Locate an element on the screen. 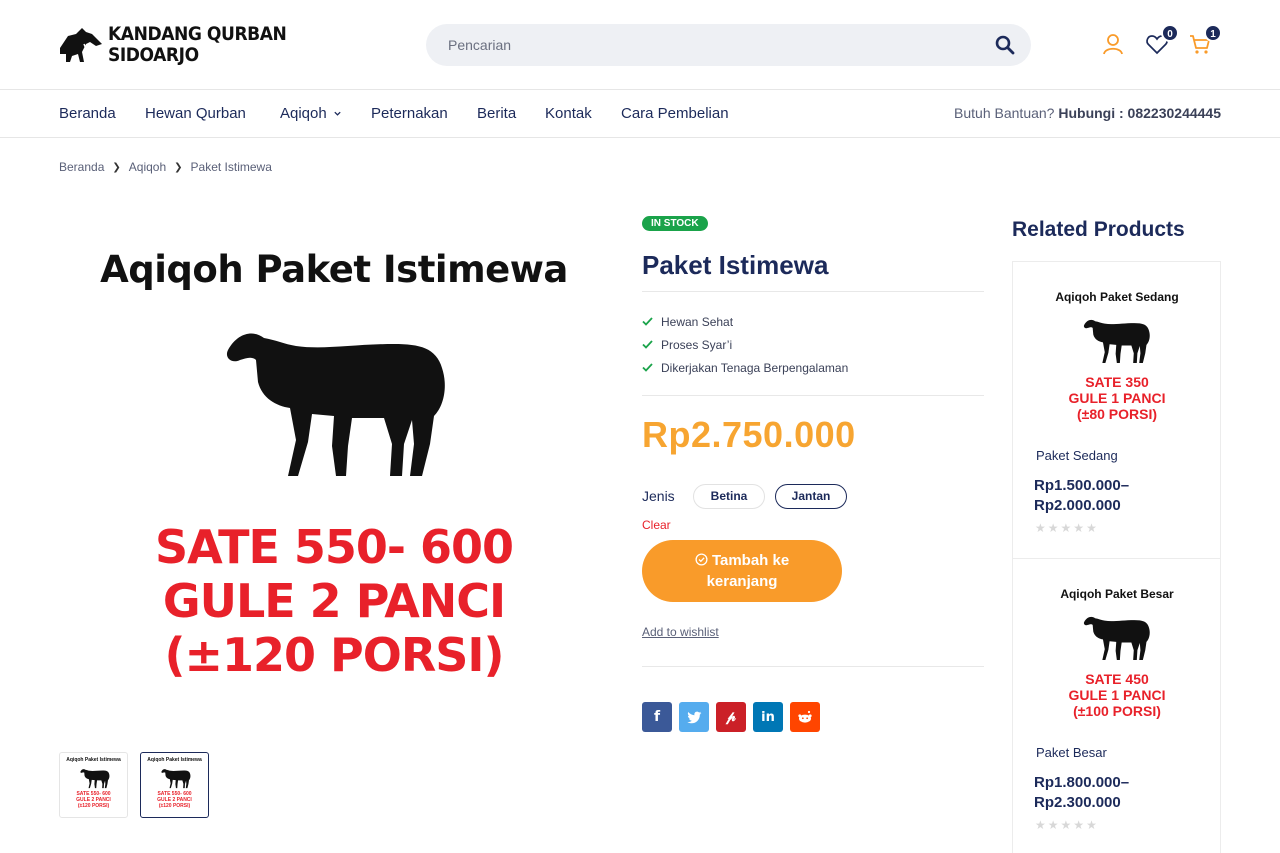 The width and height of the screenshot is (1280, 853). breadcrumb: Beranda ❯ Aqiqoh ❯ Paket Istimewa is located at coordinates (165, 167).